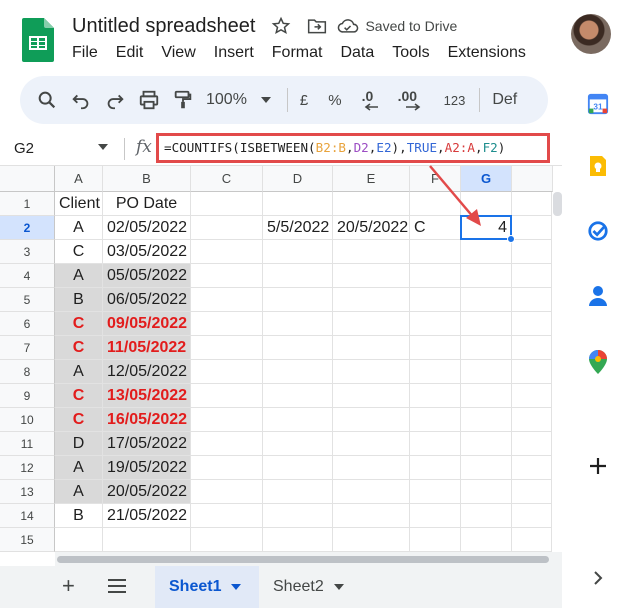  What do you see at coordinates (27, 492) in the screenshot?
I see `row-header-13: 13` at bounding box center [27, 492].